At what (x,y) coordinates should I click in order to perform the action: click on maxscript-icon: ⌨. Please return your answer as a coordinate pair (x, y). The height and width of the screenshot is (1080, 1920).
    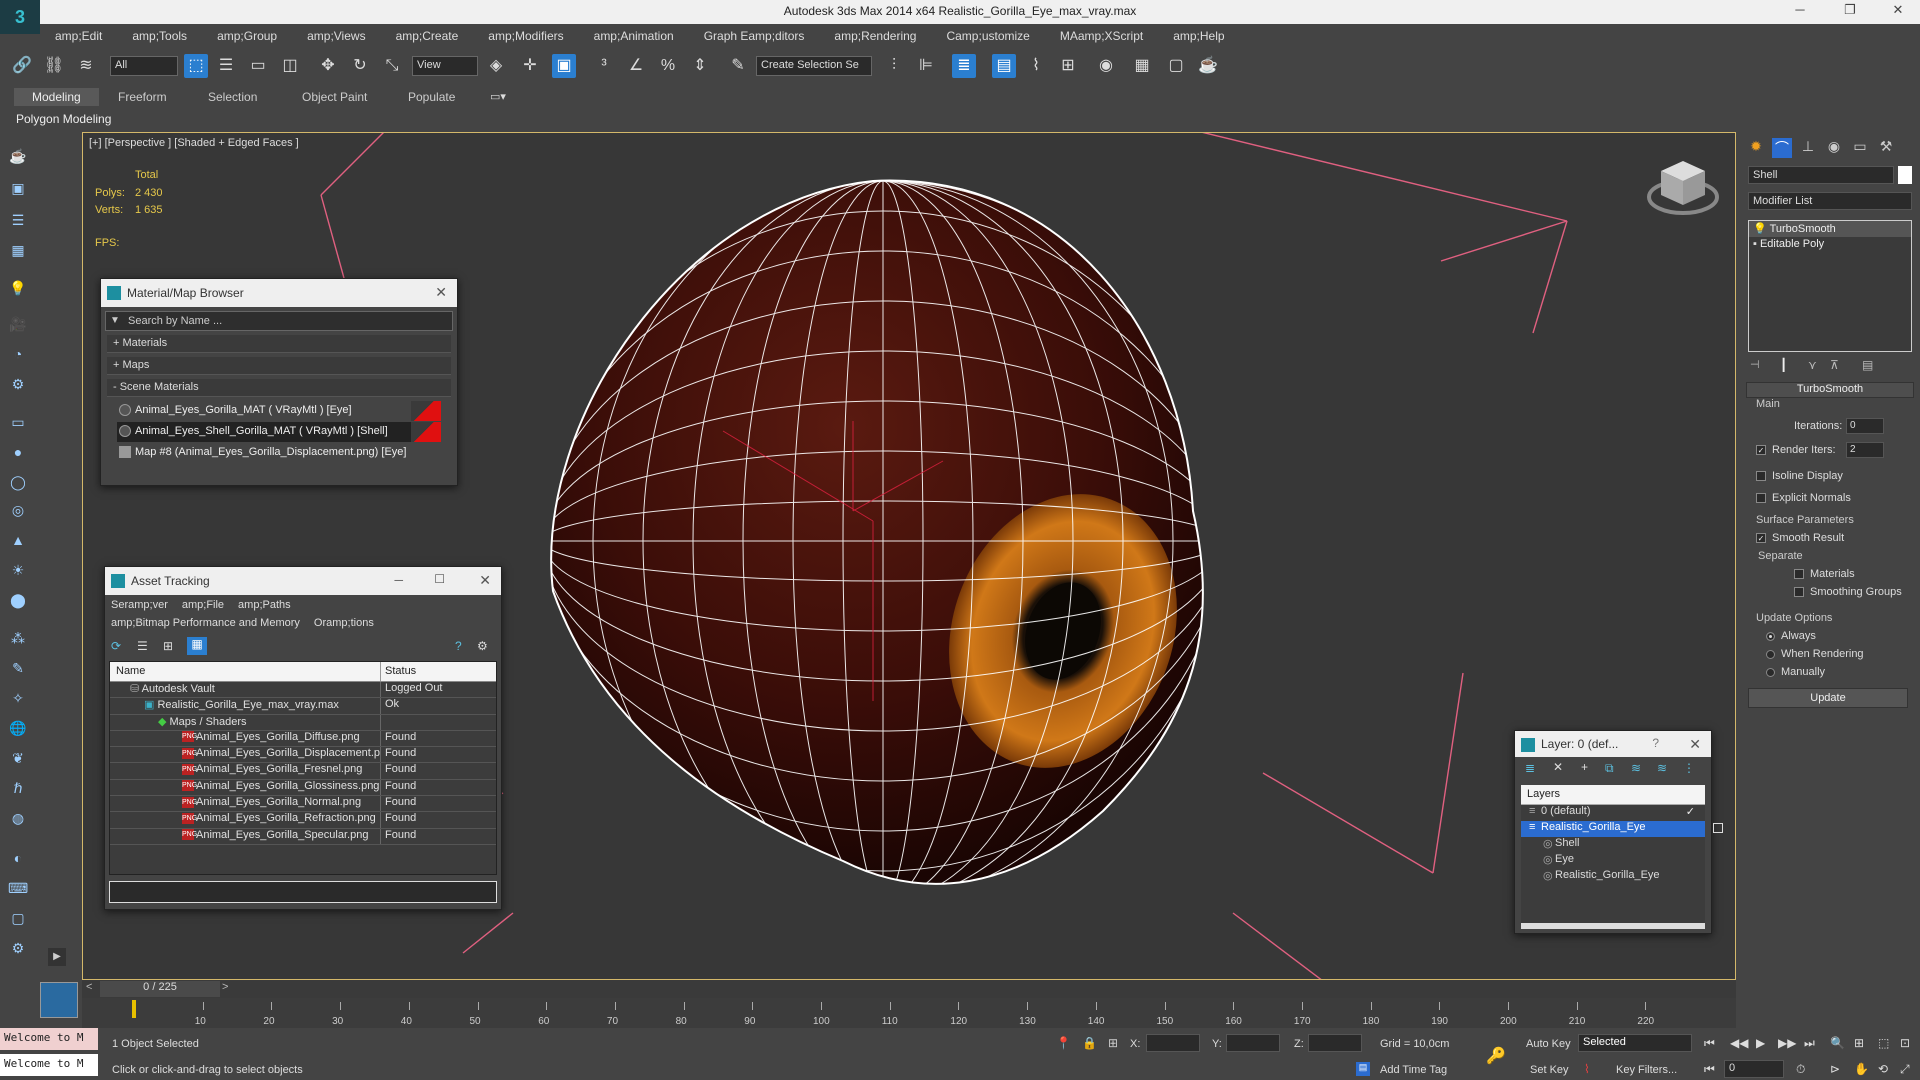
    Looking at the image, I should click on (18, 890).